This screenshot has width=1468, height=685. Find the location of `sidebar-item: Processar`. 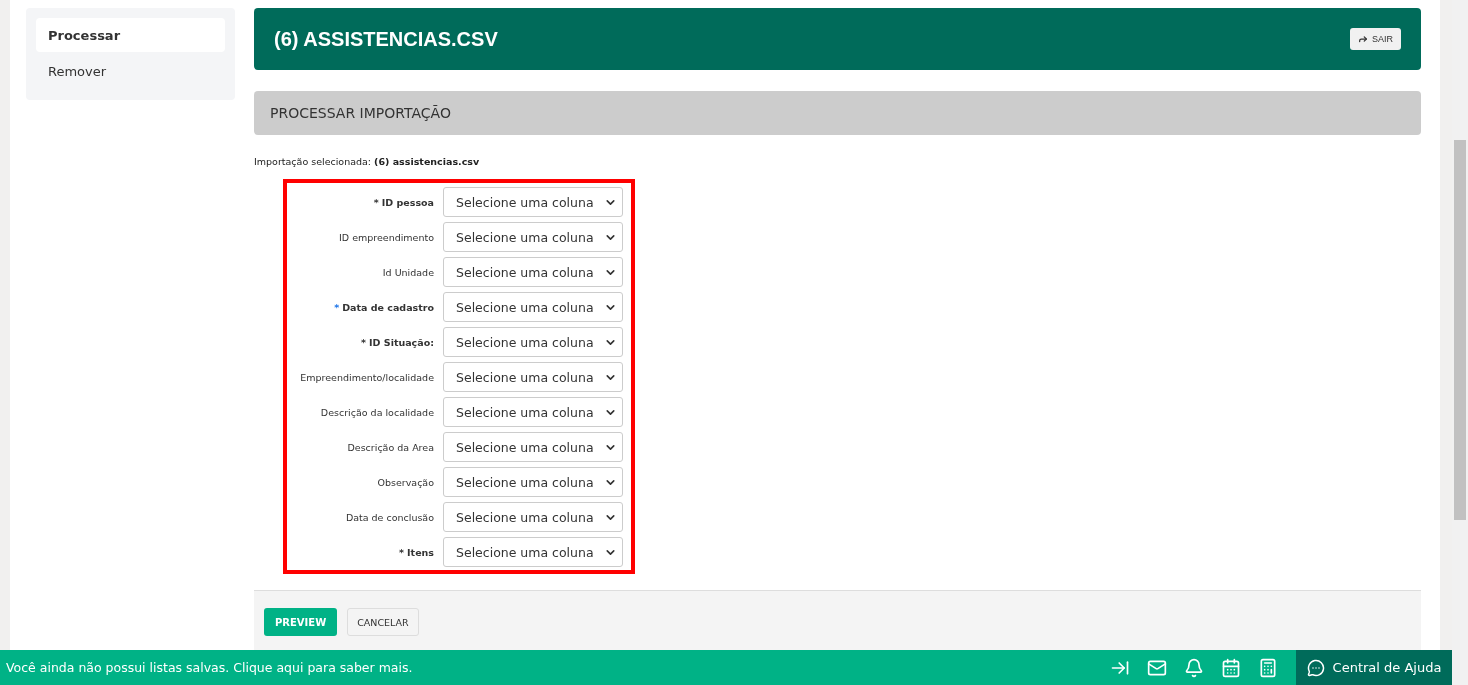

sidebar-item: Processar is located at coordinates (130, 35).